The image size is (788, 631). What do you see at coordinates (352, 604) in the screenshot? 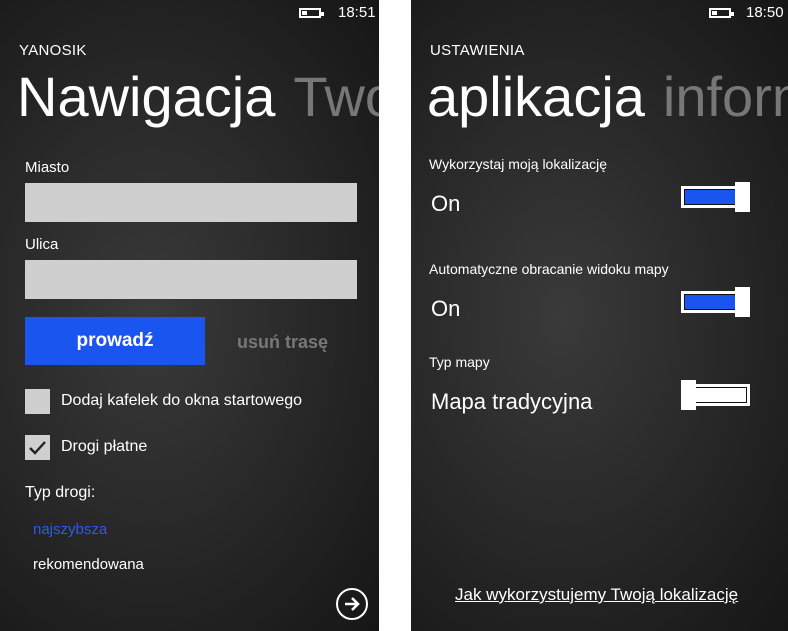
I see `arrow-right-circle-icon` at bounding box center [352, 604].